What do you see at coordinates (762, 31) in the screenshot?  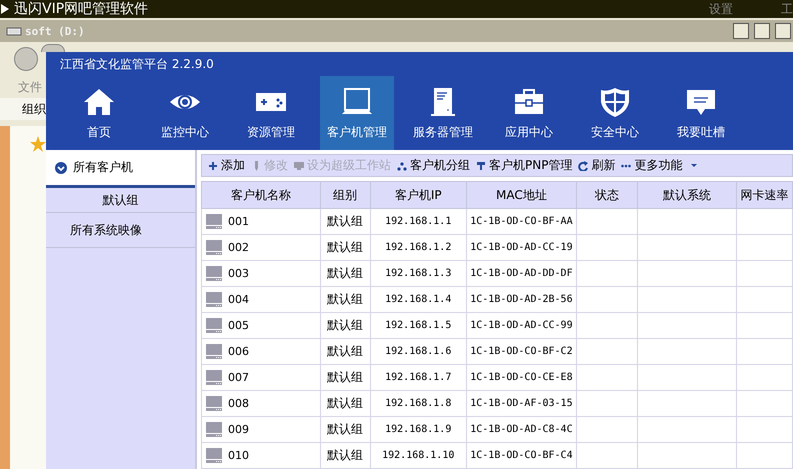 I see `maximize-button` at bounding box center [762, 31].